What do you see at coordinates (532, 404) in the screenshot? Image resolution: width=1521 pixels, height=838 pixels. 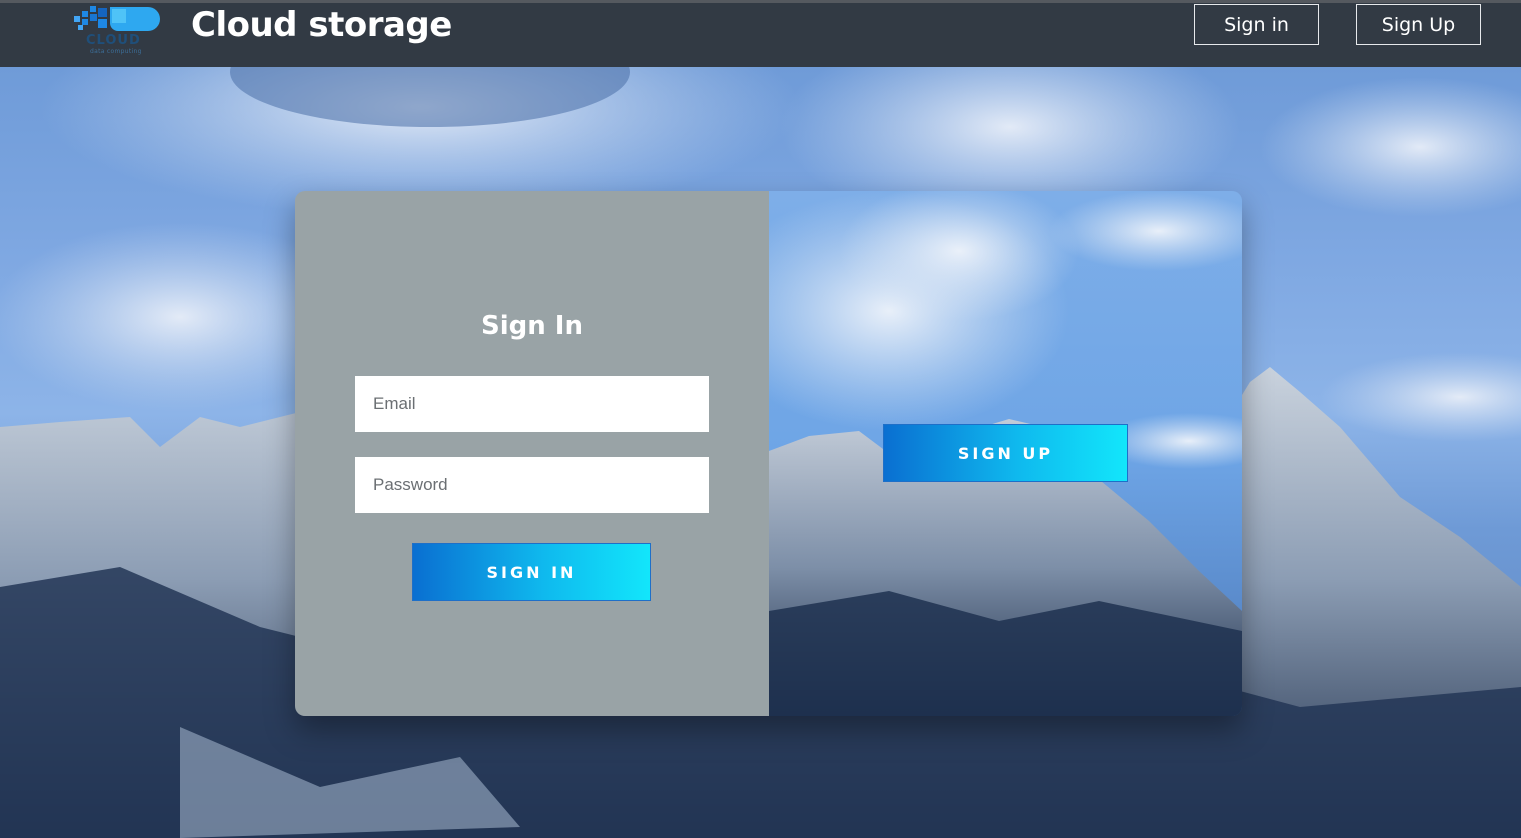 I see `email-field` at bounding box center [532, 404].